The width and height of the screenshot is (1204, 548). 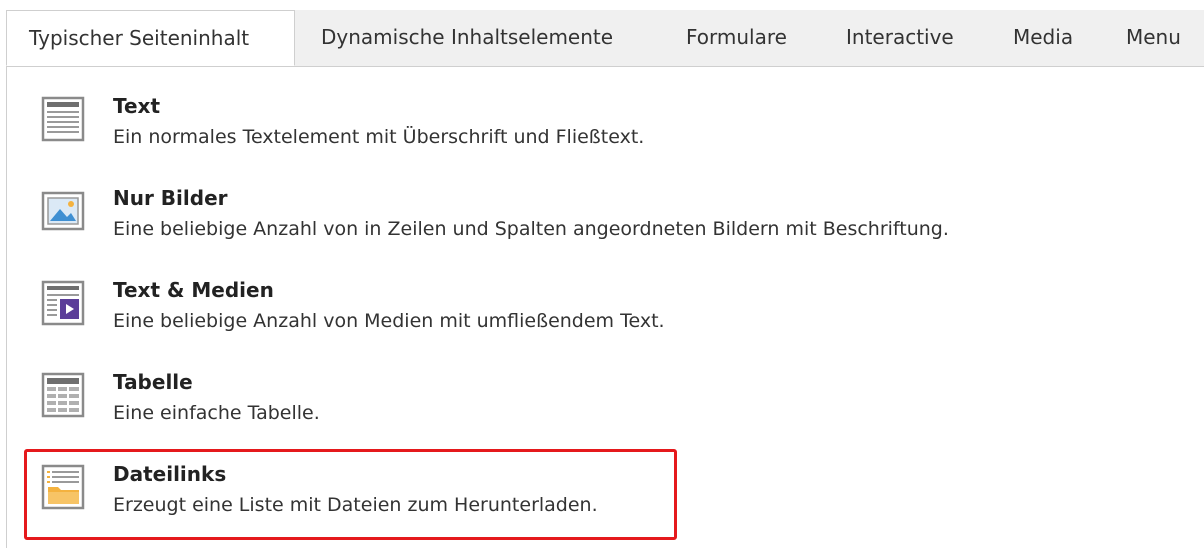 What do you see at coordinates (467, 38) in the screenshot?
I see `tab-dynamische-inhaltselemente: Dynamische Inhaltselemente` at bounding box center [467, 38].